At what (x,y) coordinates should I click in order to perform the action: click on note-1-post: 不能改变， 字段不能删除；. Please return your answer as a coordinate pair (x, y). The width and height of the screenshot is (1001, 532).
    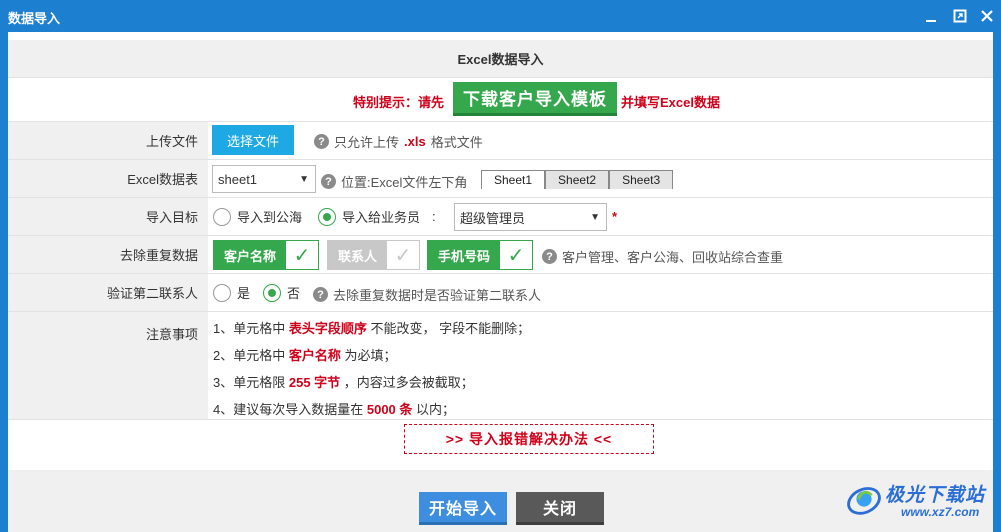
    Looking at the image, I should click on (450, 328).